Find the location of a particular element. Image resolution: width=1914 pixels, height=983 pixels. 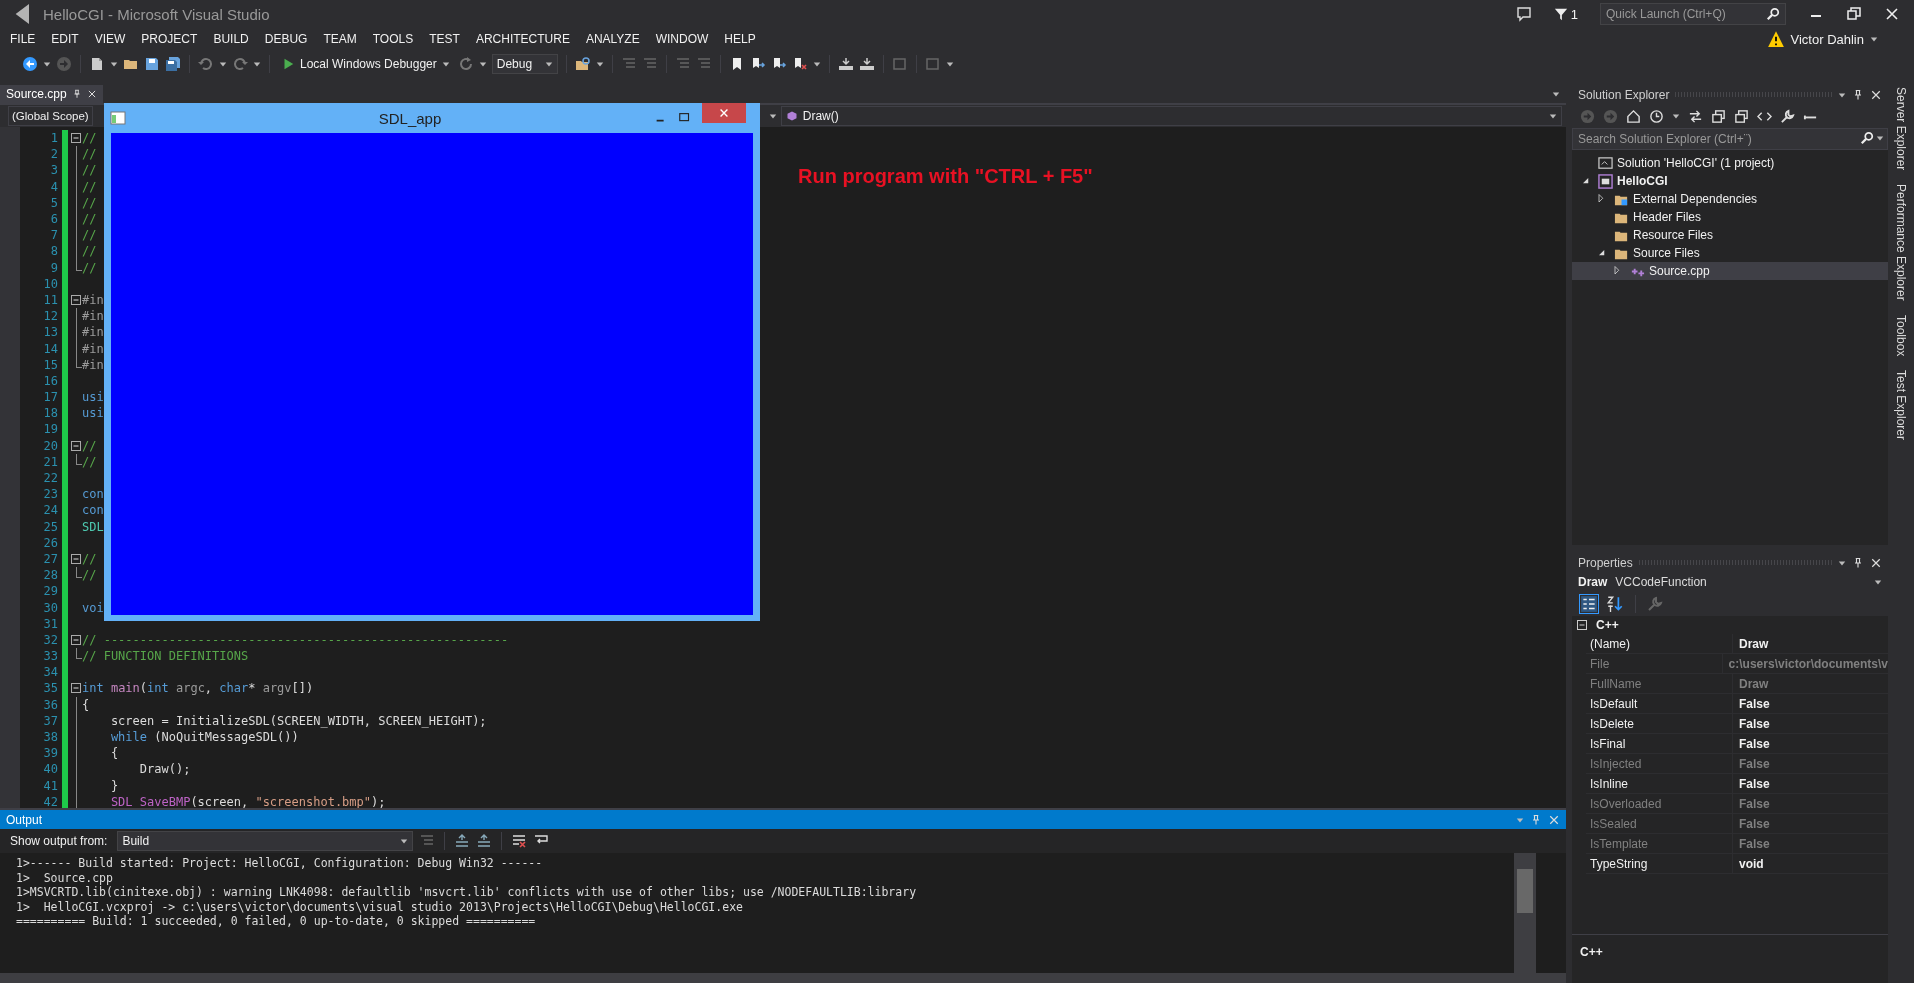

back-icon is located at coordinates (30, 64).